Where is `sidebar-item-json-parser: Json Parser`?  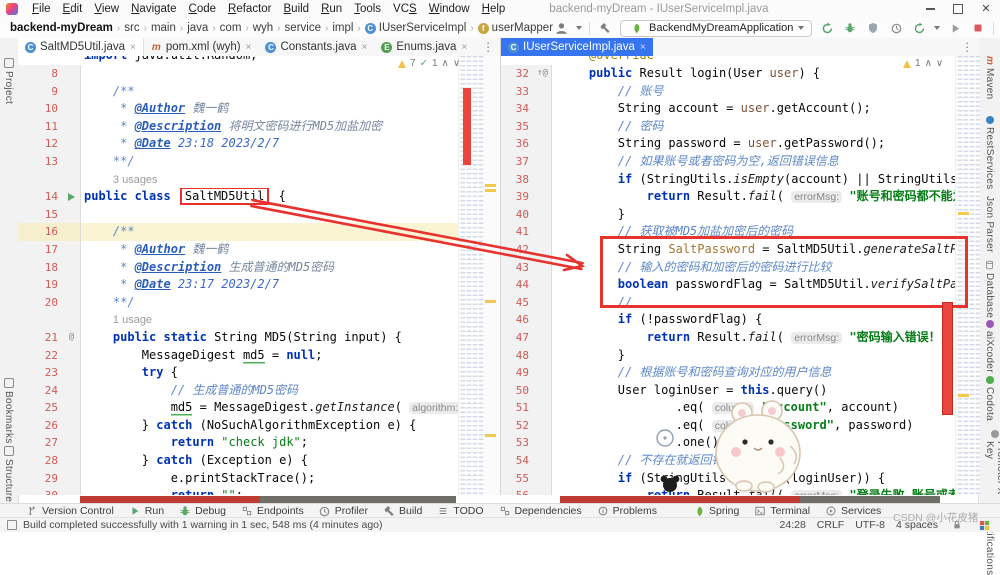 sidebar-item-json-parser: Json Parser is located at coordinates (989, 224).